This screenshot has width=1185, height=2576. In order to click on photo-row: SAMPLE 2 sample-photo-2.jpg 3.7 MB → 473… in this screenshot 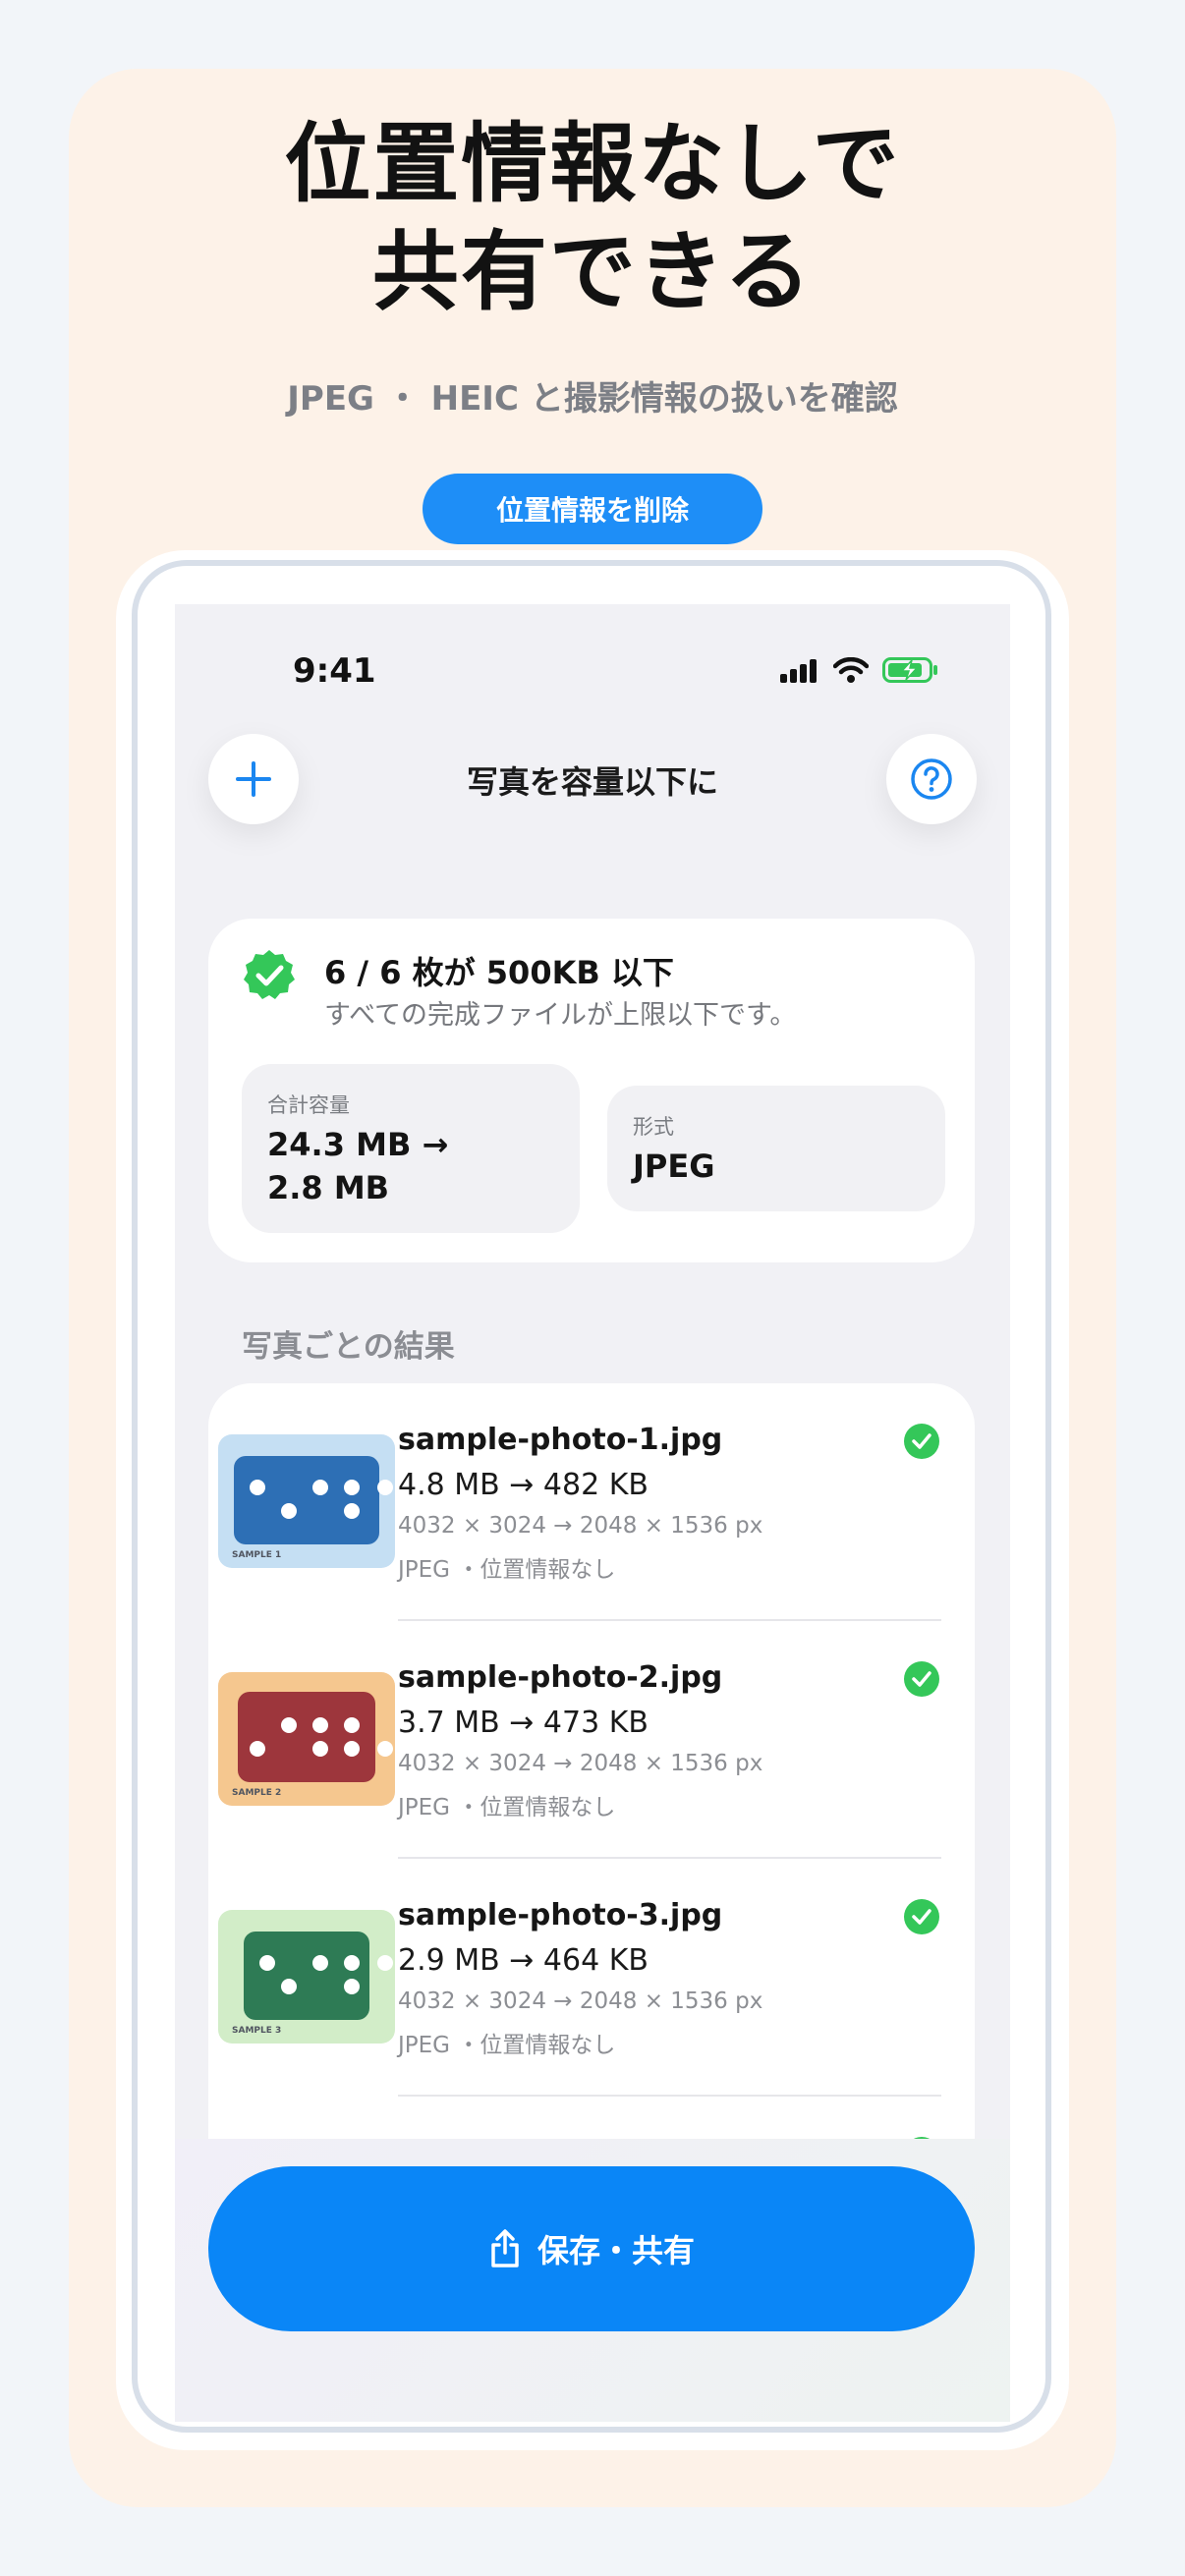, I will do `click(592, 1740)`.